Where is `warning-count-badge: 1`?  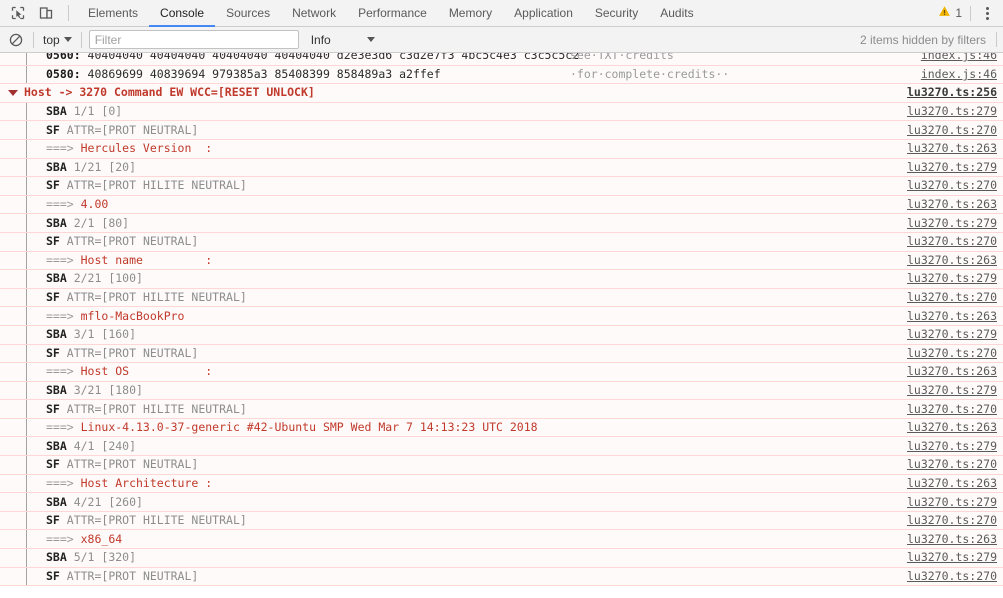
warning-count-badge: 1 is located at coordinates (952, 13).